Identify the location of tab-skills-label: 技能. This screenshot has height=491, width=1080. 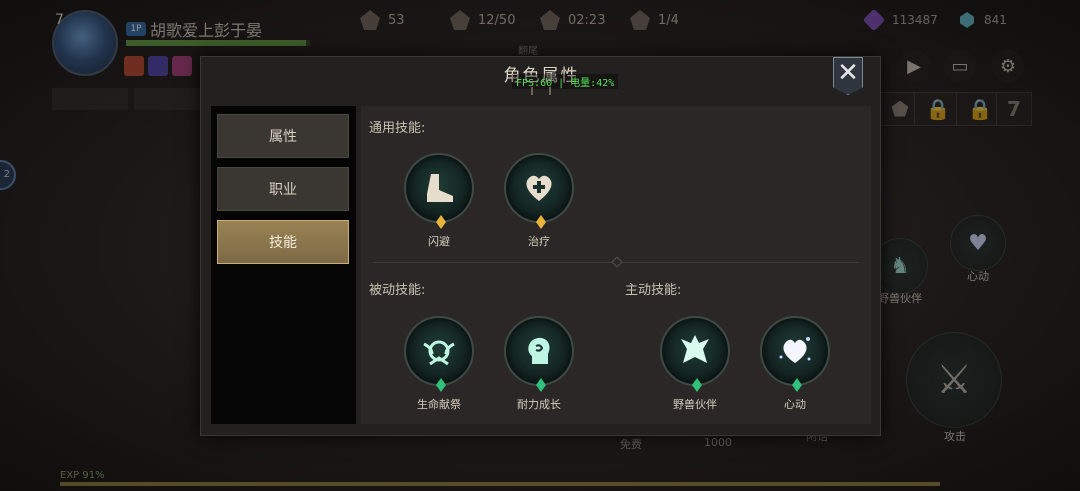
(283, 243).